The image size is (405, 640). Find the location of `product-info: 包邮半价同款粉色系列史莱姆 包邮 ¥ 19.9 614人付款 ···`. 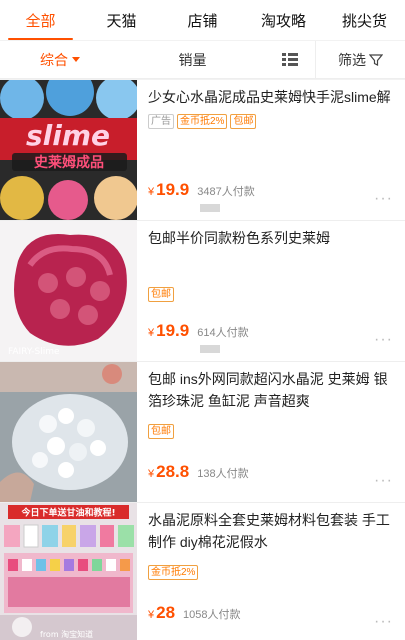

product-info: 包邮半价同款粉色系列史莱姆 包邮 ¥ 19.9 614人付款 ··· is located at coordinates (271, 291).